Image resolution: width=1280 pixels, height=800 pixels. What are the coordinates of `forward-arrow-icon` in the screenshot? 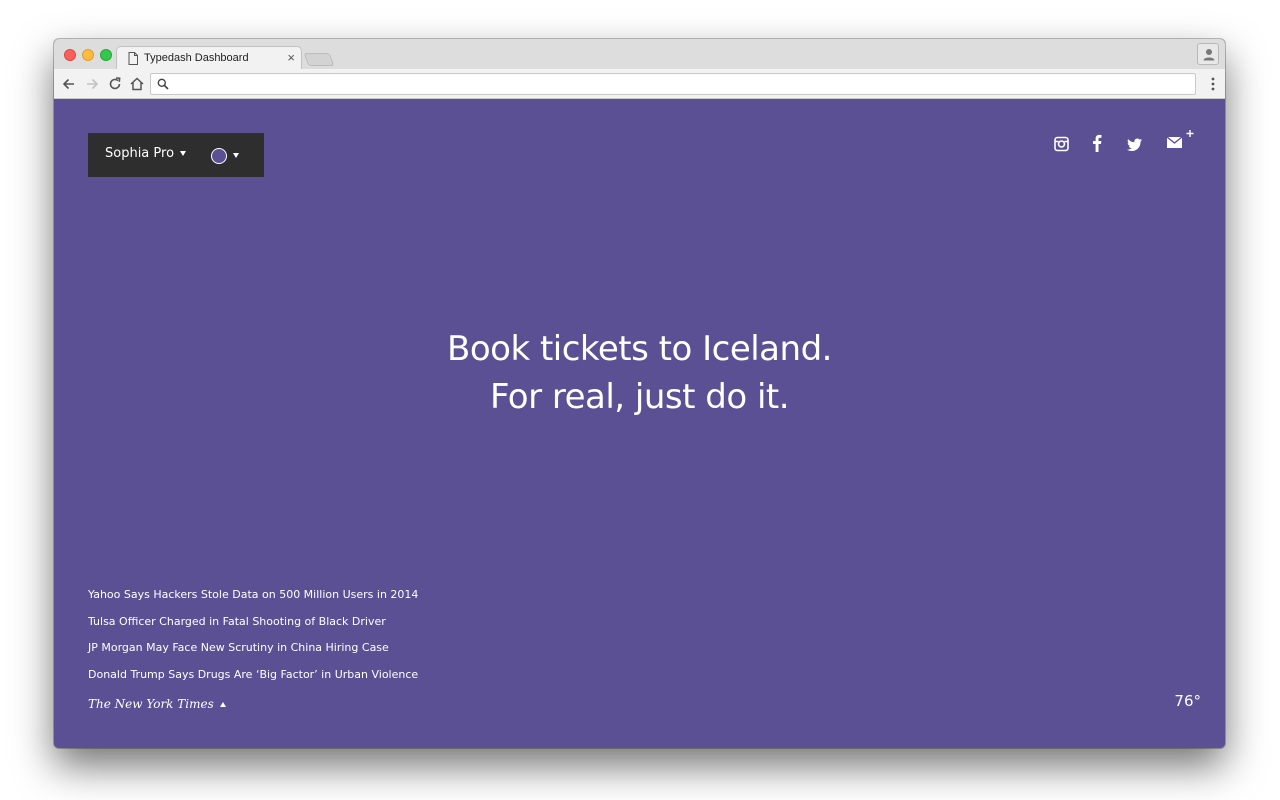 It's located at (92, 84).